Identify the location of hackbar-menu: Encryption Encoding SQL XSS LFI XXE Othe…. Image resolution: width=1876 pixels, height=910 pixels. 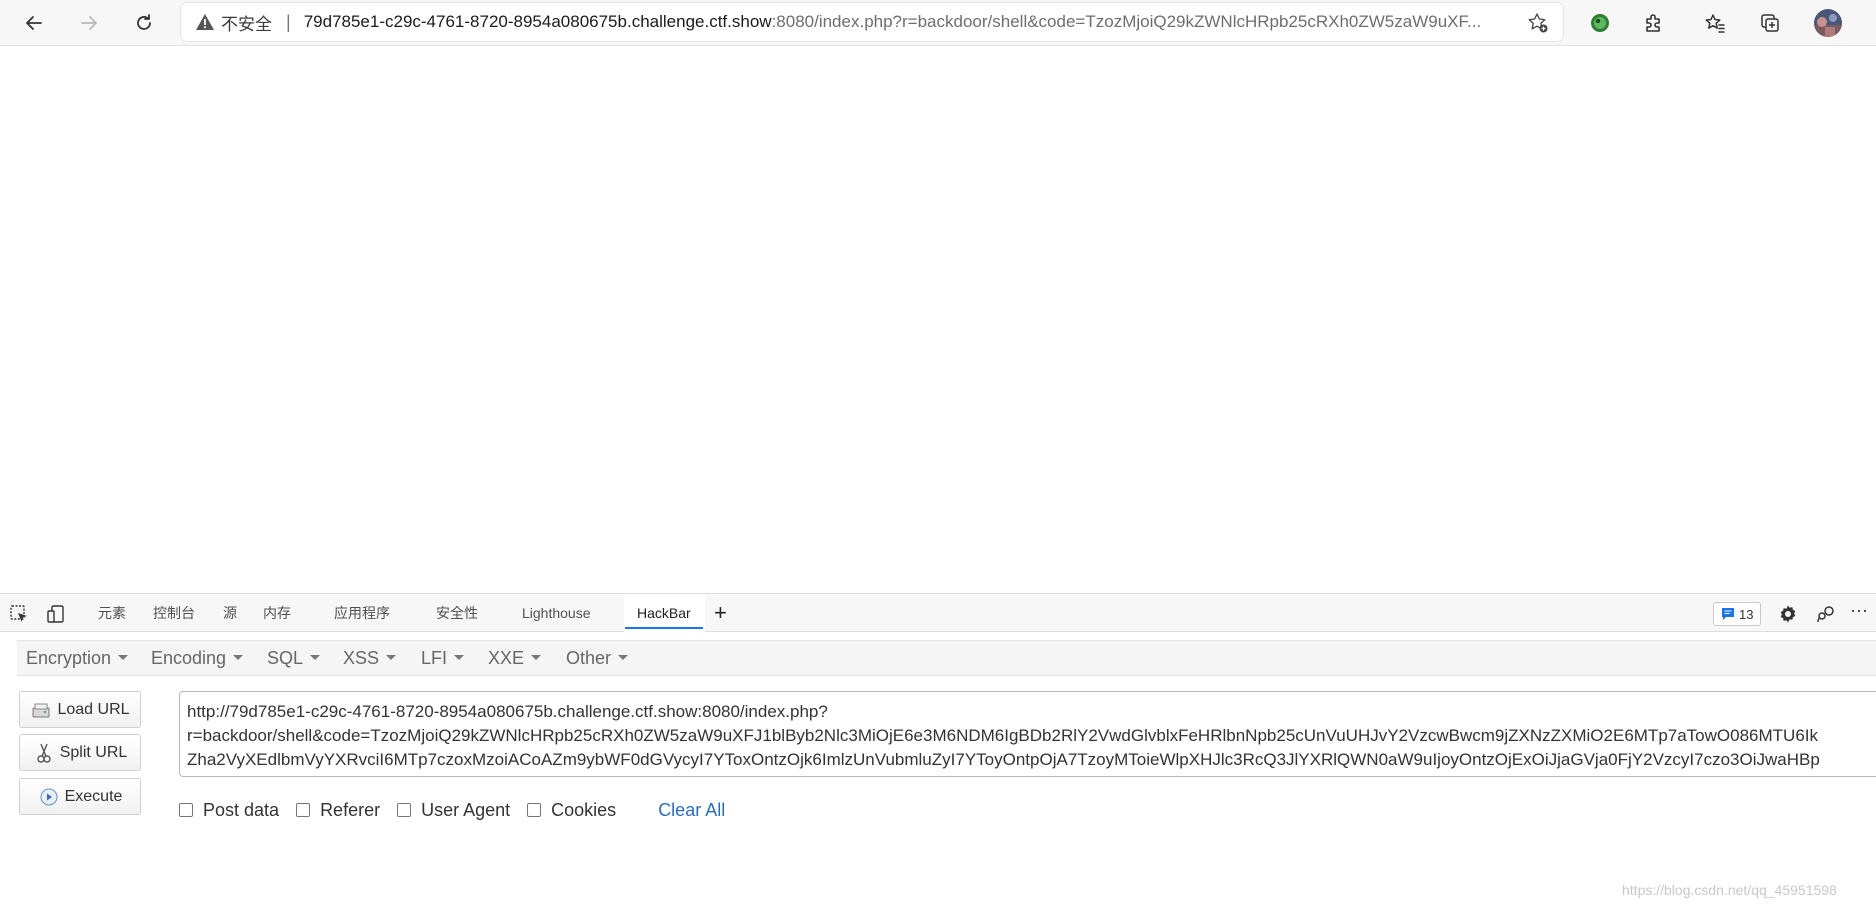
(946, 658).